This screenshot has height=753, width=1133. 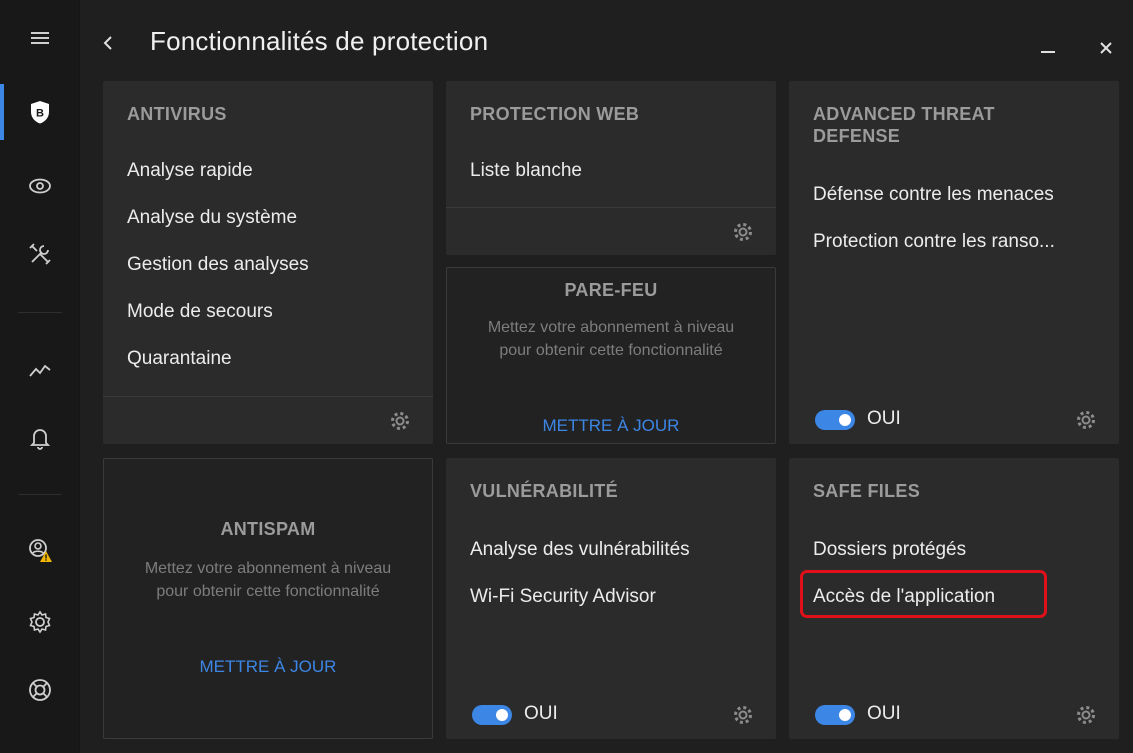 I want to click on vulnerability-toggle, so click(x=492, y=715).